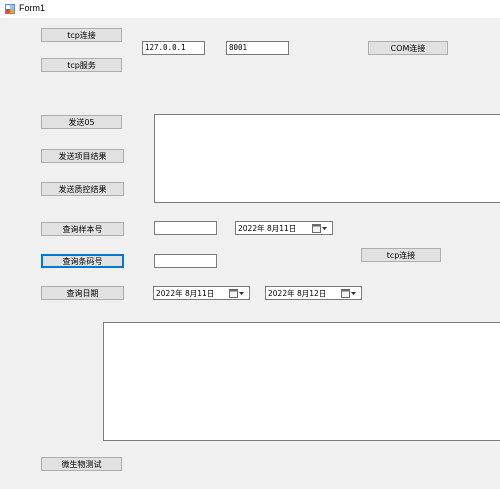 Image resolution: width=500 pixels, height=489 pixels. What do you see at coordinates (82, 156) in the screenshot?
I see `send-item-result-button: 发送项目结果` at bounding box center [82, 156].